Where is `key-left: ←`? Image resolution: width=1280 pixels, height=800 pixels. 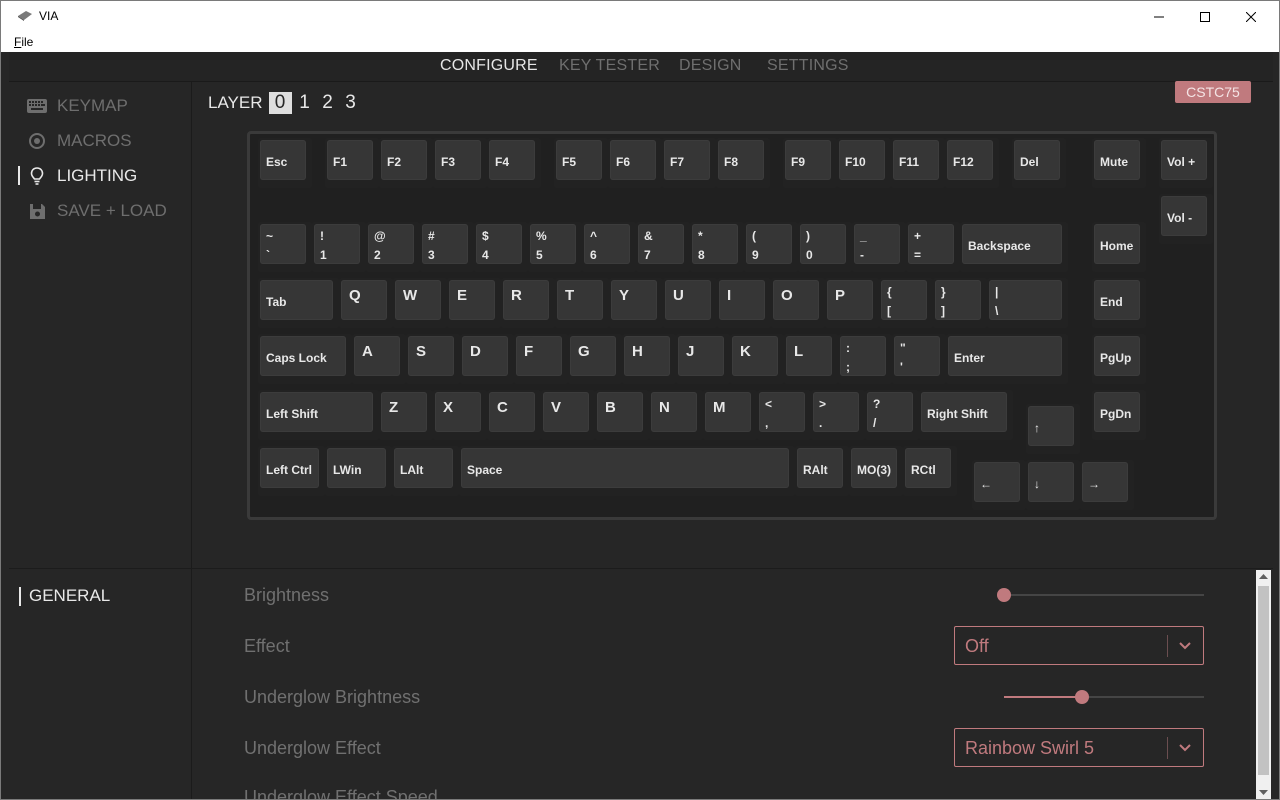 key-left: ← is located at coordinates (999, 485).